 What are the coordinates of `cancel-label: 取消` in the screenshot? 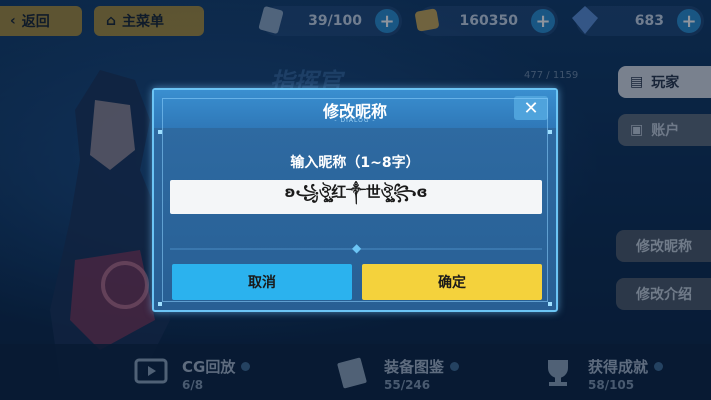 It's located at (262, 283).